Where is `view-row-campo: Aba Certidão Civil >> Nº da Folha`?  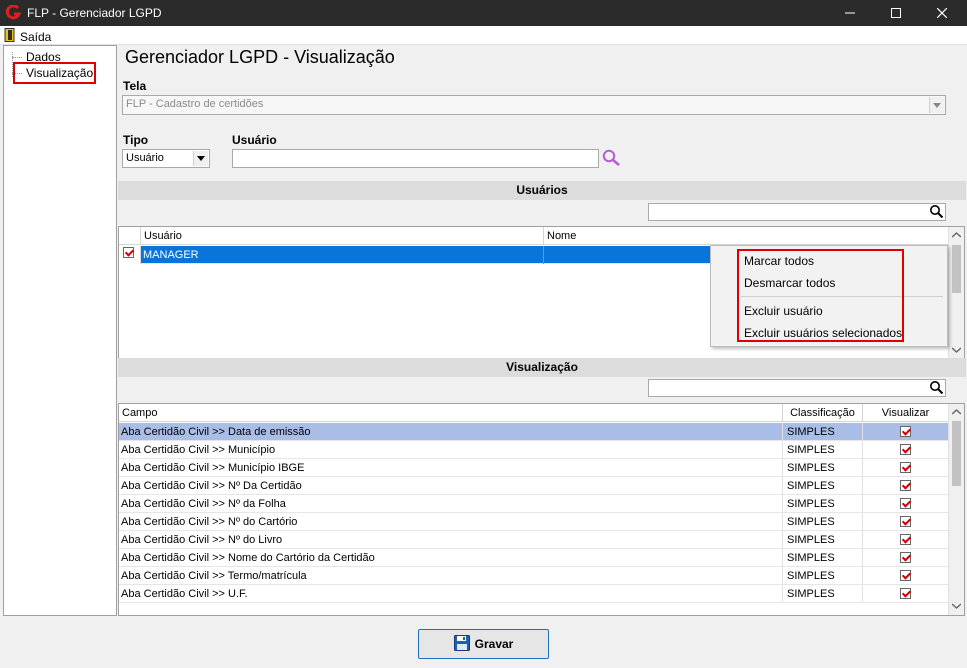 view-row-campo: Aba Certidão Civil >> Nº da Folha is located at coordinates (451, 504).